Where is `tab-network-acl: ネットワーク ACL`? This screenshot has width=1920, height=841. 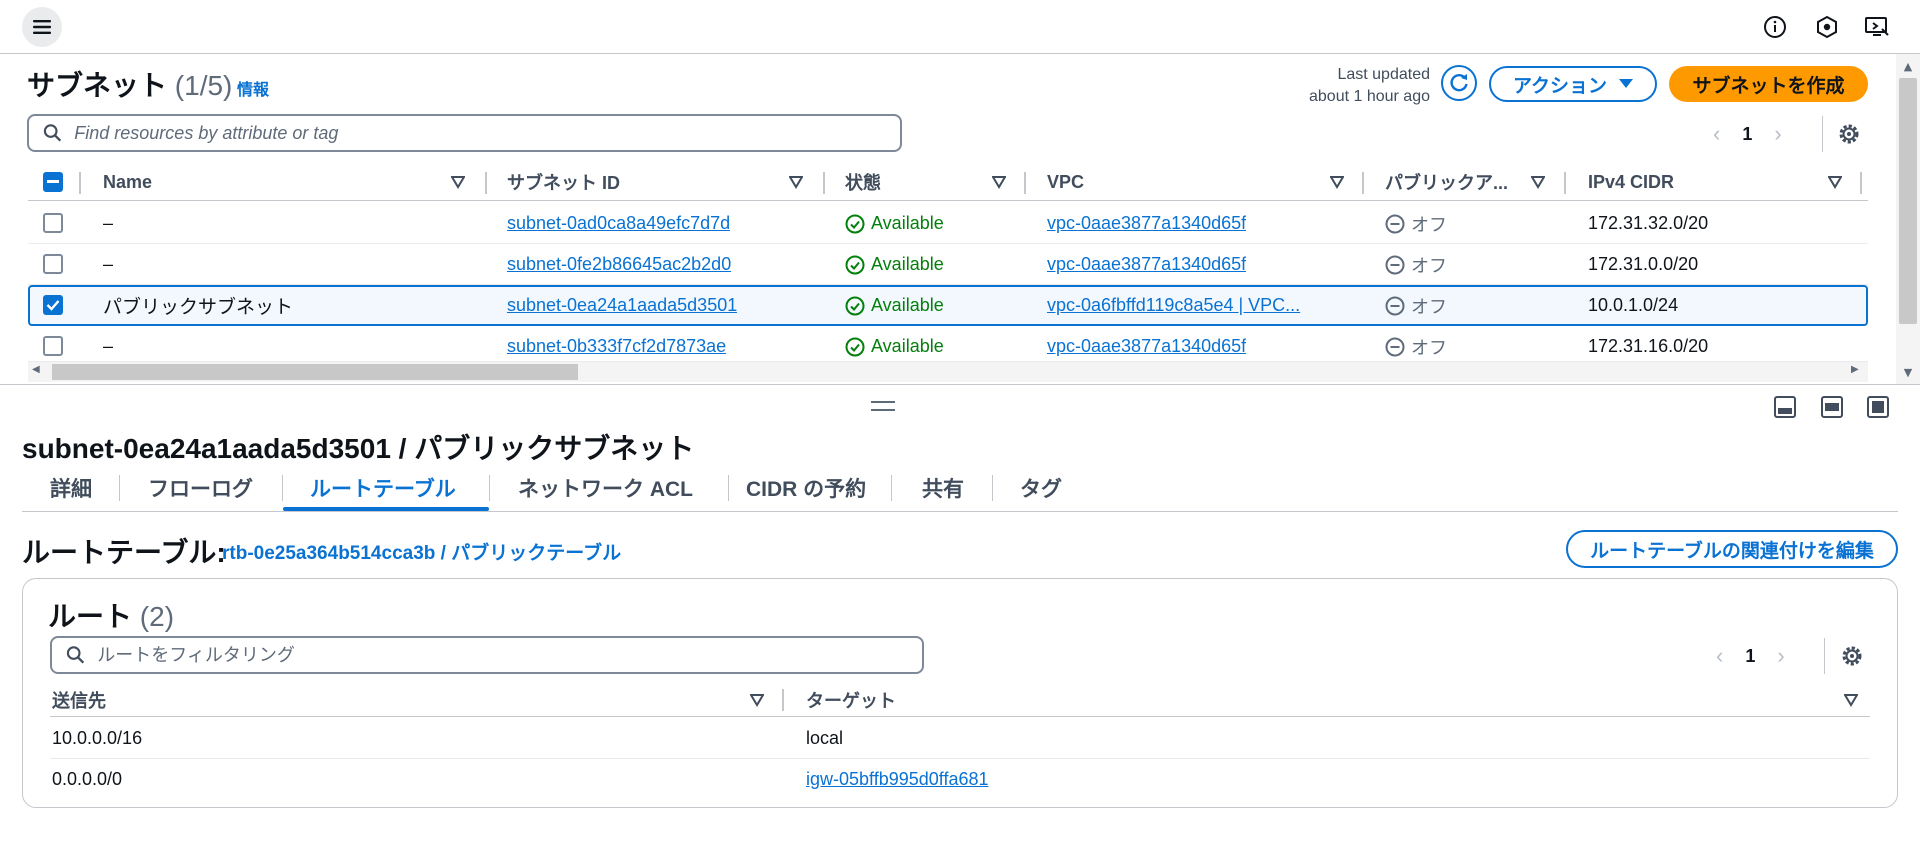 tab-network-acl: ネットワーク ACL is located at coordinates (605, 488).